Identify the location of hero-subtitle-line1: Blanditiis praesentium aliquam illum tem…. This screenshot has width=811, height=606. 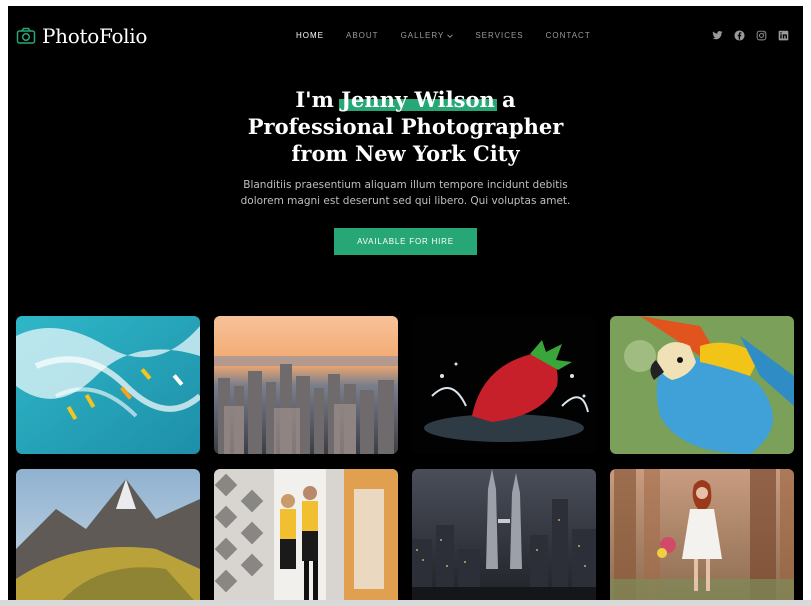
(405, 185).